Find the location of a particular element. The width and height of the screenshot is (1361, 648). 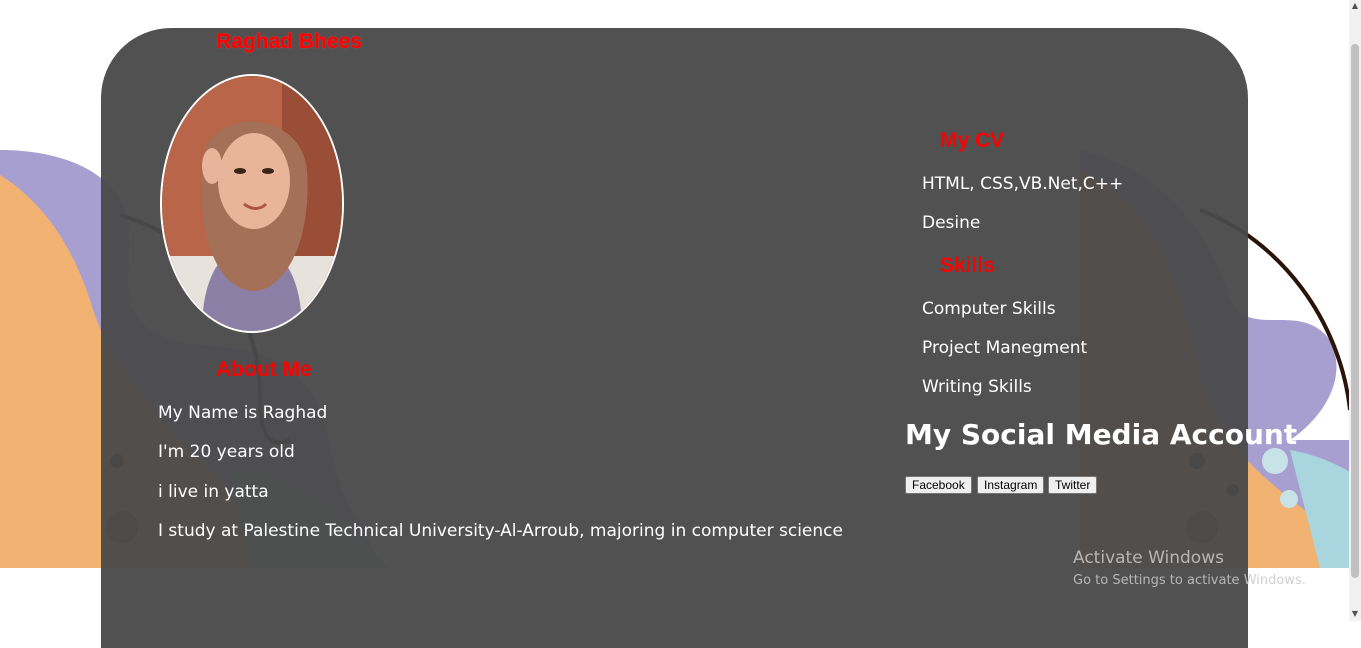

twitter-button: Twitter is located at coordinates (1073, 485).